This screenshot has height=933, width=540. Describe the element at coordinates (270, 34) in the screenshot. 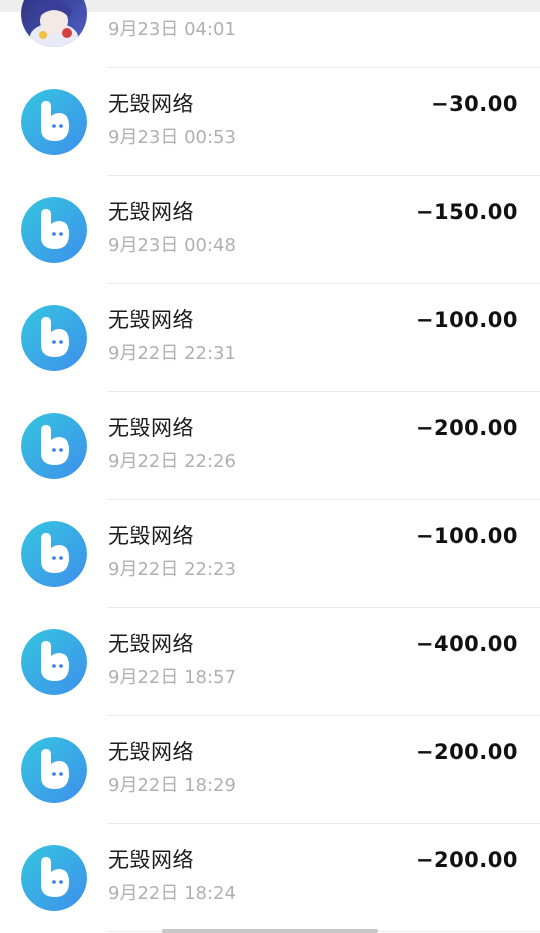

I see `transaction-row: 9月23日 04:01` at that location.